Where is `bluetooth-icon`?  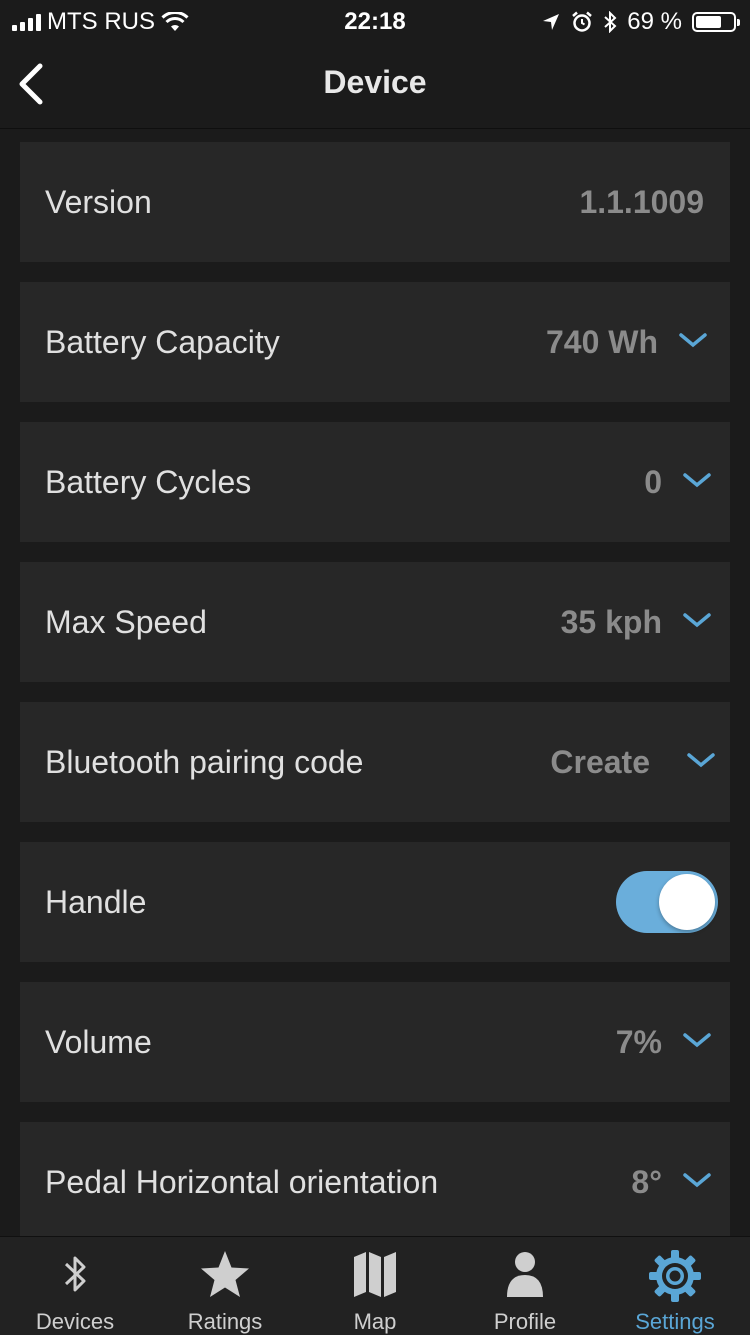 bluetooth-icon is located at coordinates (75, 1274).